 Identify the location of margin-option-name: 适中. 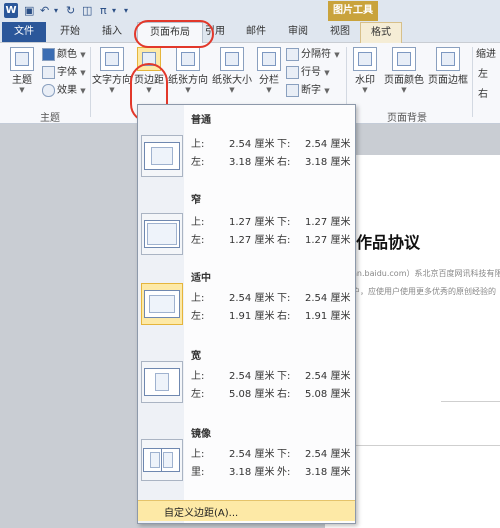
(201, 278).